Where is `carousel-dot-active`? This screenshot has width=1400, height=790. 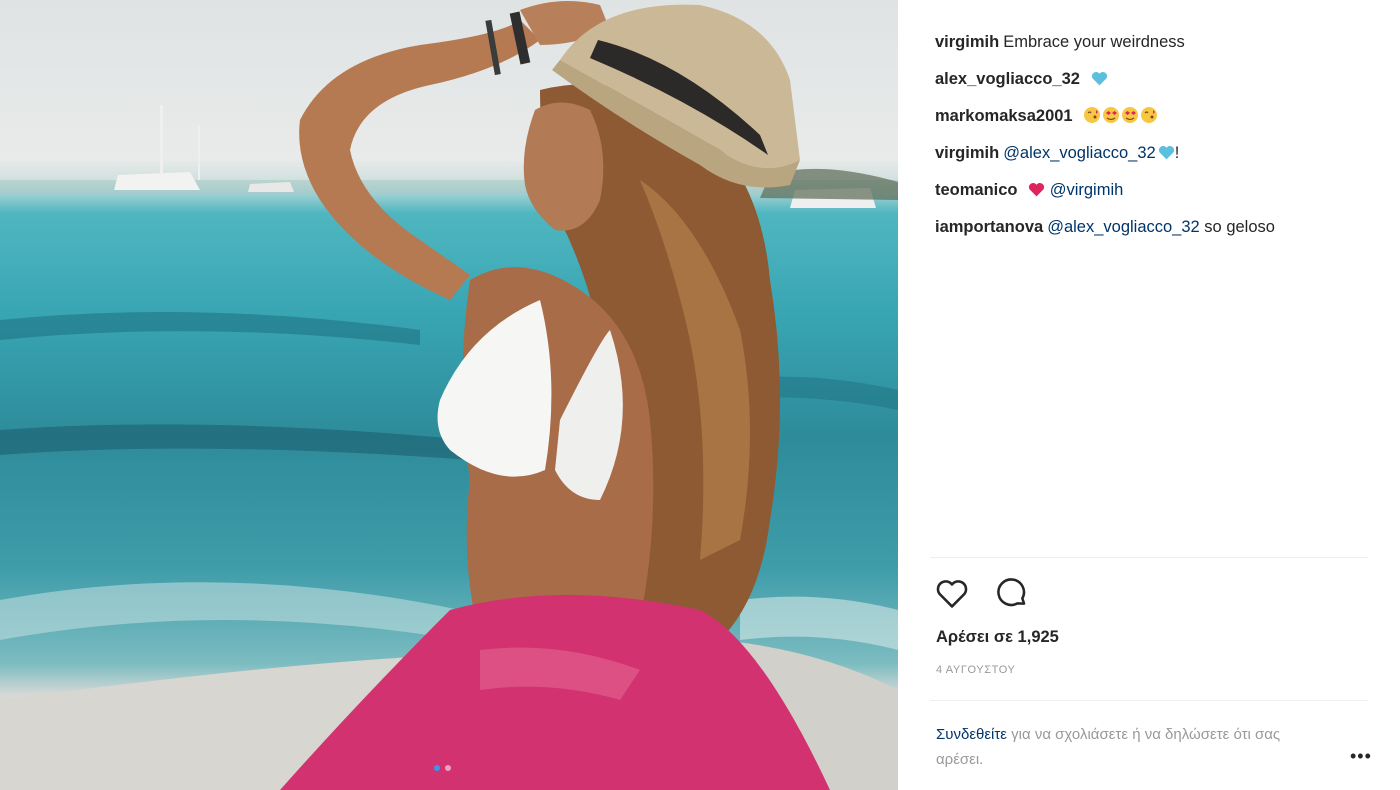
carousel-dot-active is located at coordinates (437, 768).